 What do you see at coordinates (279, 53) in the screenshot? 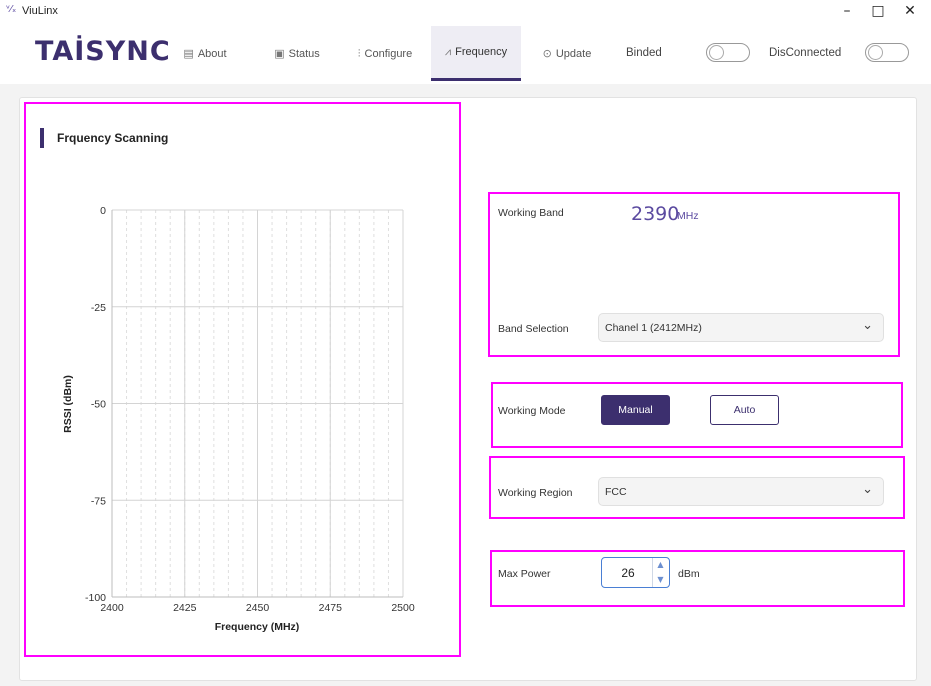
I see `status-icon: ▣` at bounding box center [279, 53].